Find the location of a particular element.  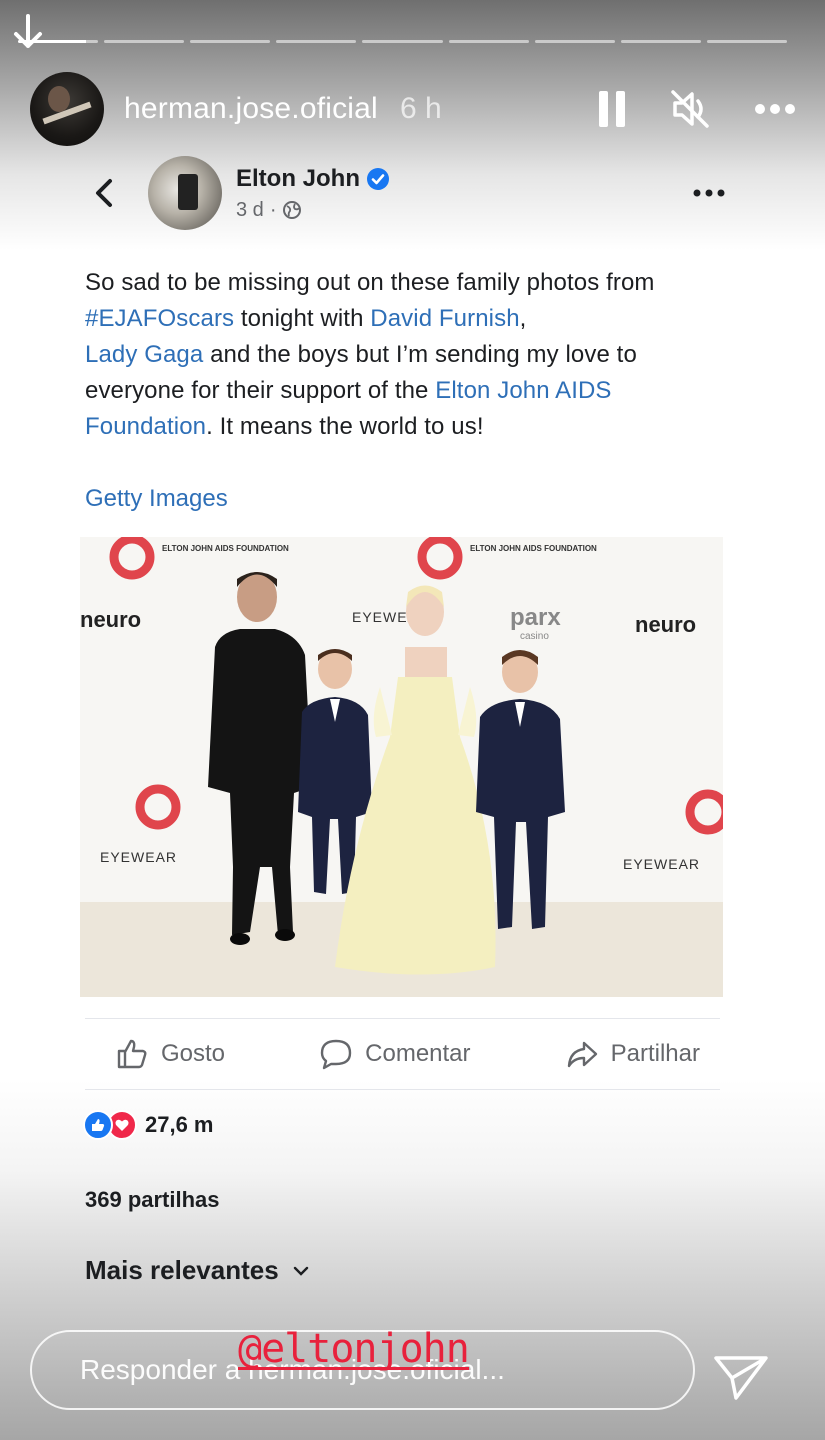

photo-credit-link: Getty Images is located at coordinates (156, 499).